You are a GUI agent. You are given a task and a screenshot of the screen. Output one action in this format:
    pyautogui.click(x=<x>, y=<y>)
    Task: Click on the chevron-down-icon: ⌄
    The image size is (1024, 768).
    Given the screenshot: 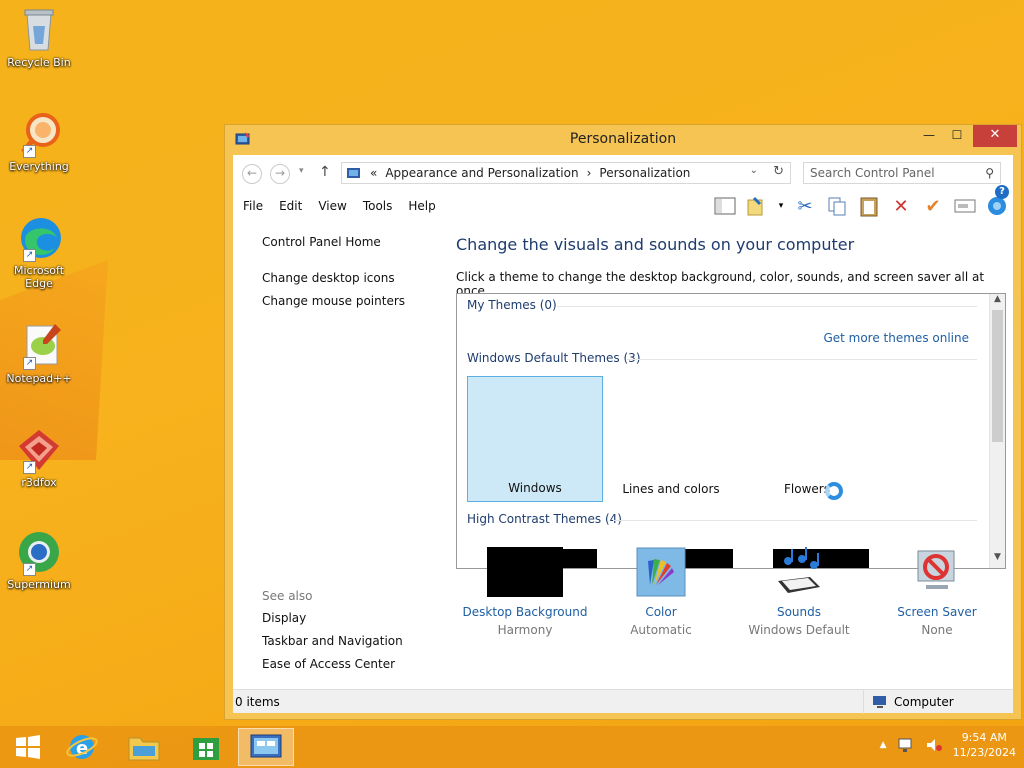 What is the action you would take?
    pyautogui.click(x=754, y=170)
    